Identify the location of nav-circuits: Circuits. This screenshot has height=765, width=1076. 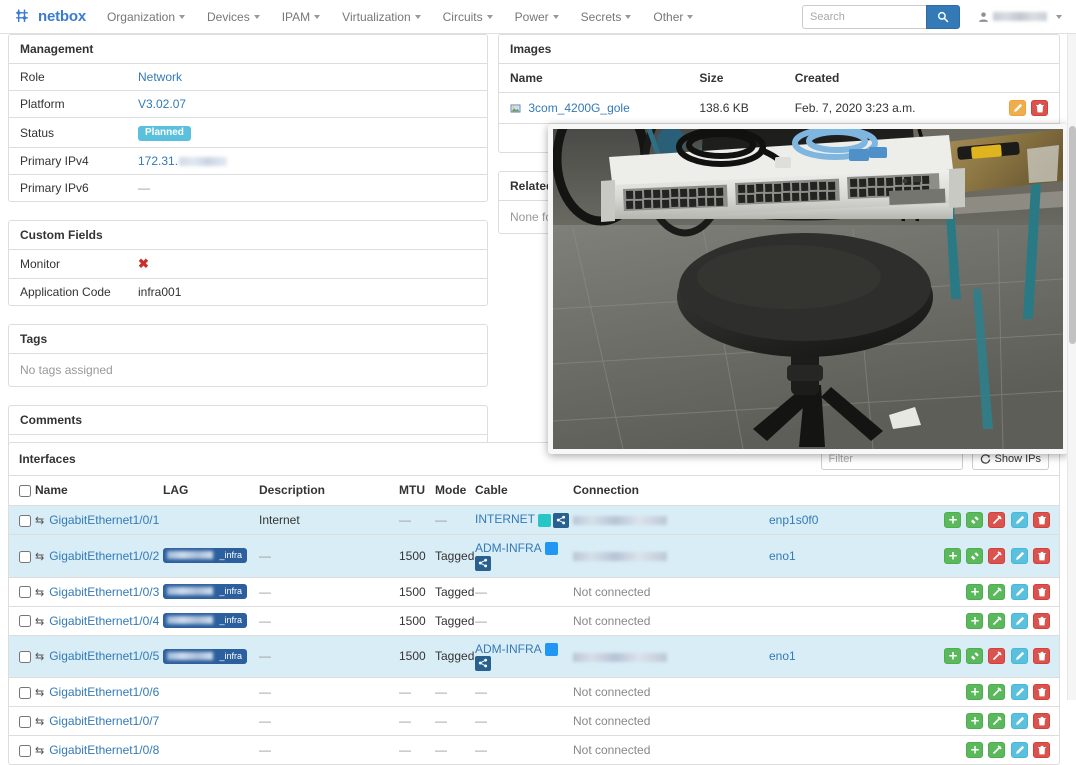
(468, 17).